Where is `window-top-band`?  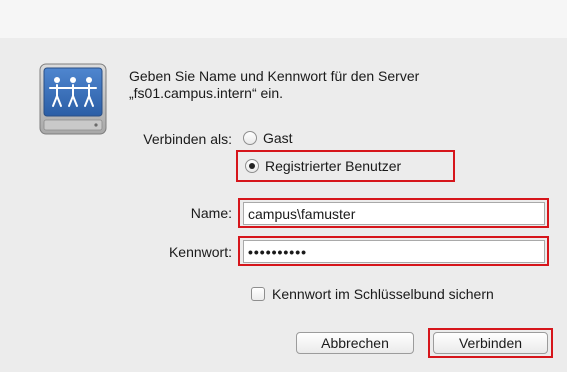 window-top-band is located at coordinates (283, 19).